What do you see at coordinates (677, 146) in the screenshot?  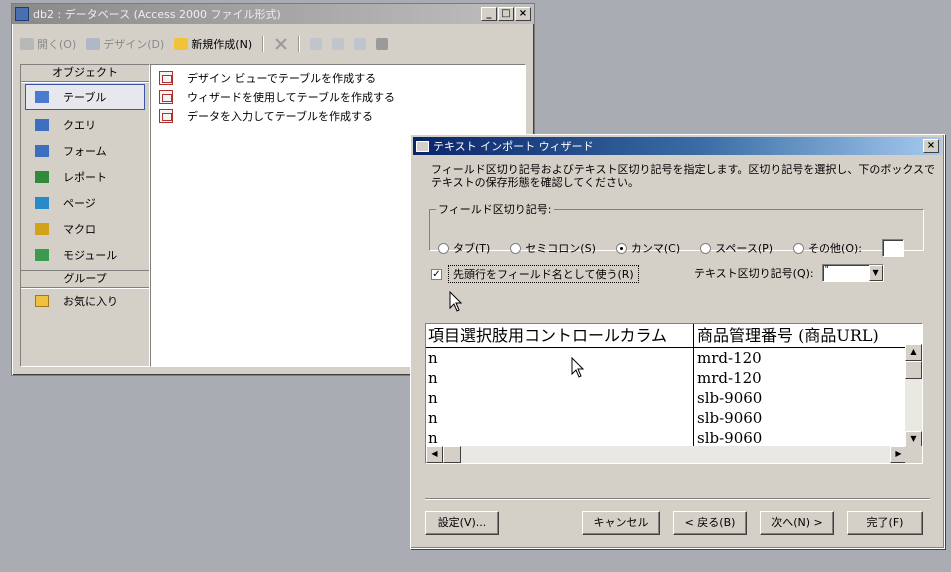 I see `wizard-titlebar: テキスト インポート ウィザード ×` at bounding box center [677, 146].